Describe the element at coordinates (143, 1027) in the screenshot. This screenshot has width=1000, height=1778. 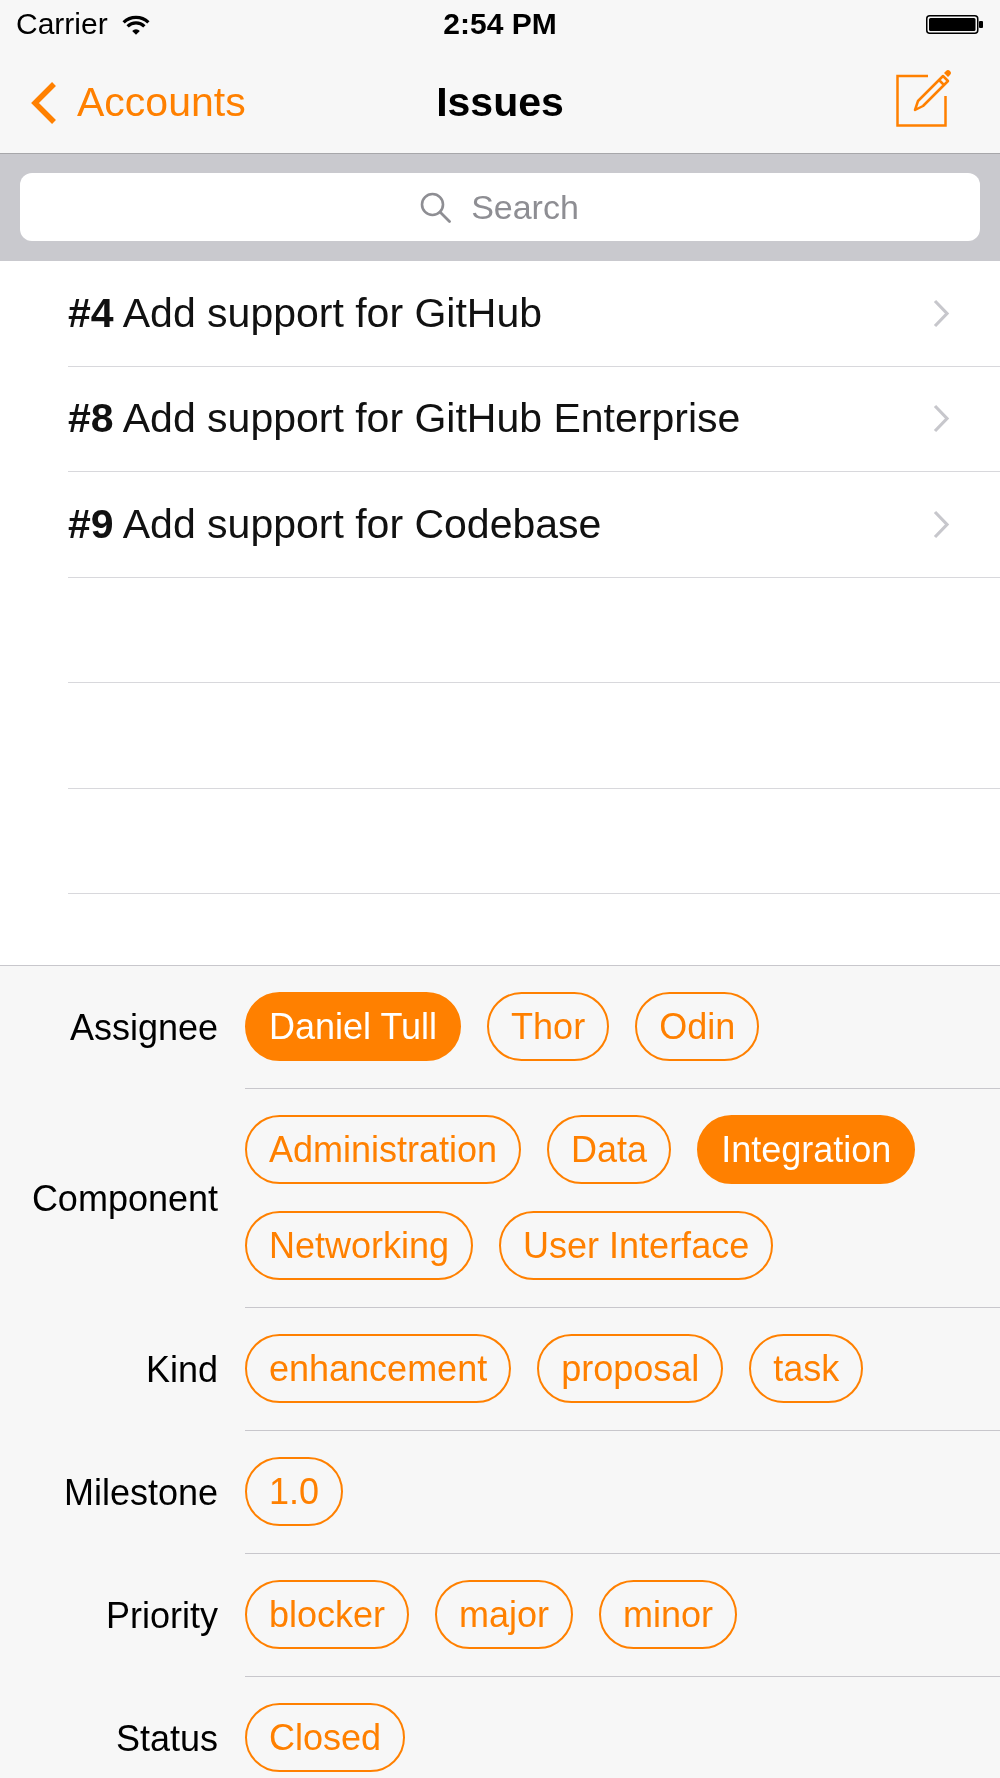
I see `filter-label: Assignee` at that location.